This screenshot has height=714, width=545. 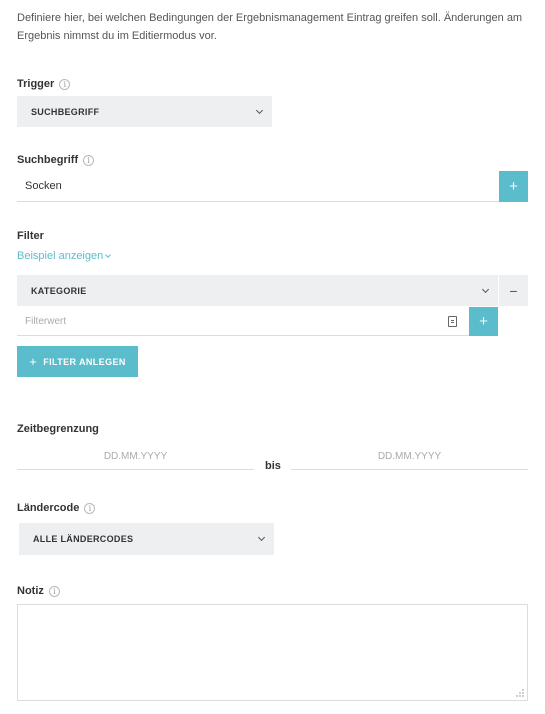 I want to click on filter-value-input: Filterwert, so click(x=243, y=321).